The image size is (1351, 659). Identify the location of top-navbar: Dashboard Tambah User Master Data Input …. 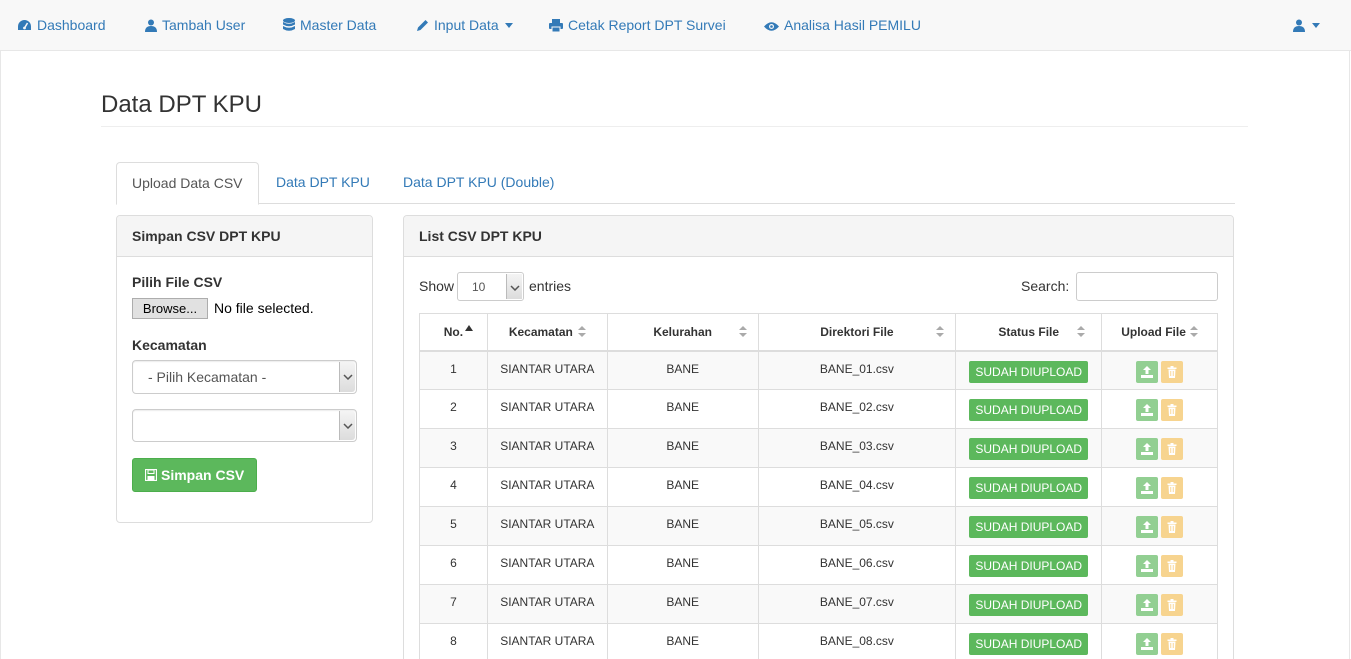
(675, 25).